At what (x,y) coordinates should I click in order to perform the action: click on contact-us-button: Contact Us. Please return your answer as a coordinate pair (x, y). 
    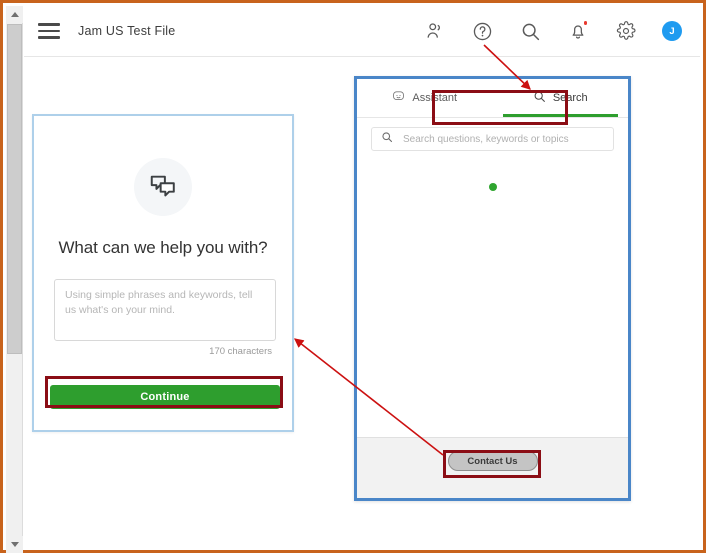
    Looking at the image, I should click on (492, 461).